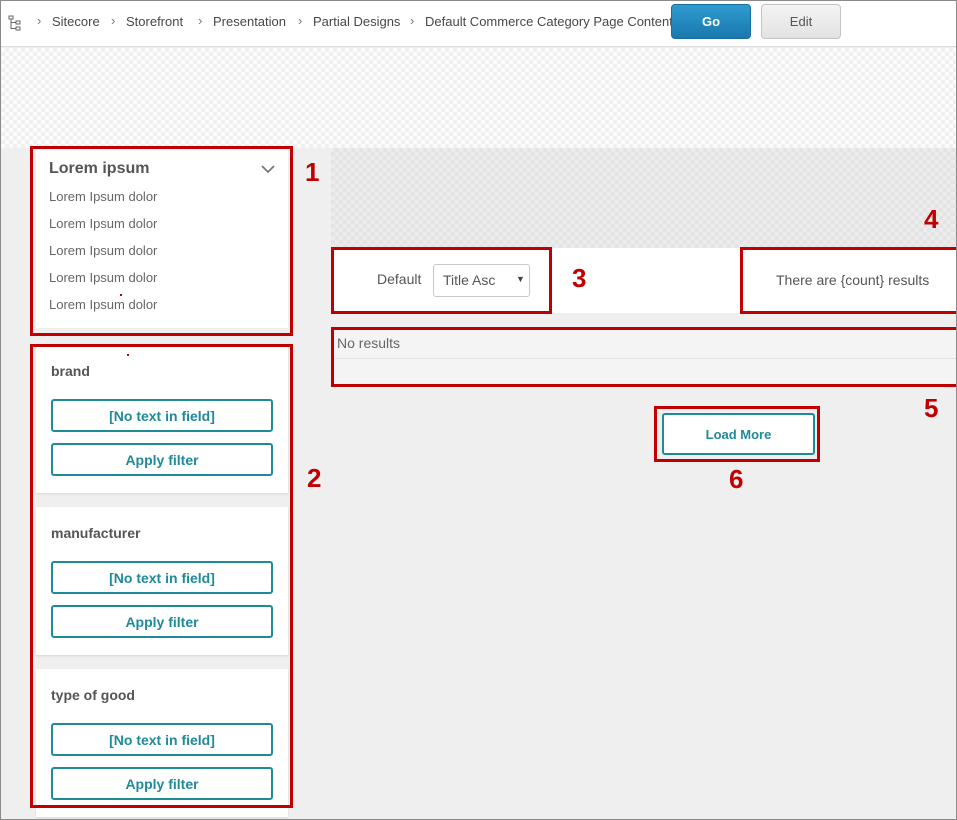  Describe the element at coordinates (579, 278) in the screenshot. I see `callout-number-3: 3` at that location.